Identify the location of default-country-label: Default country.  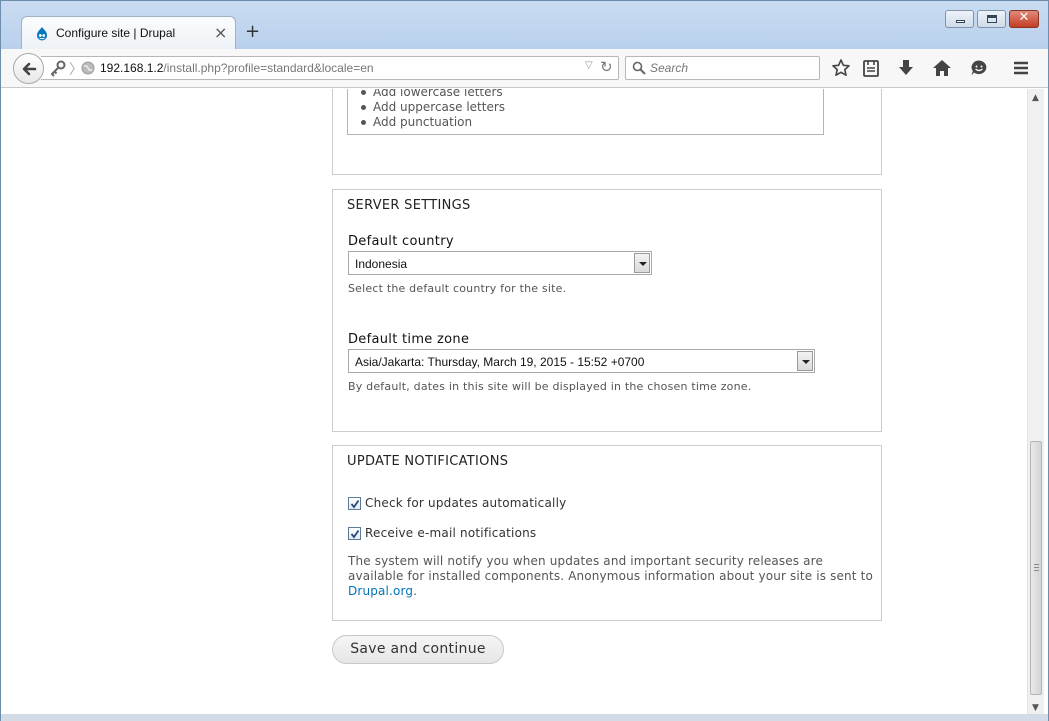
(401, 241).